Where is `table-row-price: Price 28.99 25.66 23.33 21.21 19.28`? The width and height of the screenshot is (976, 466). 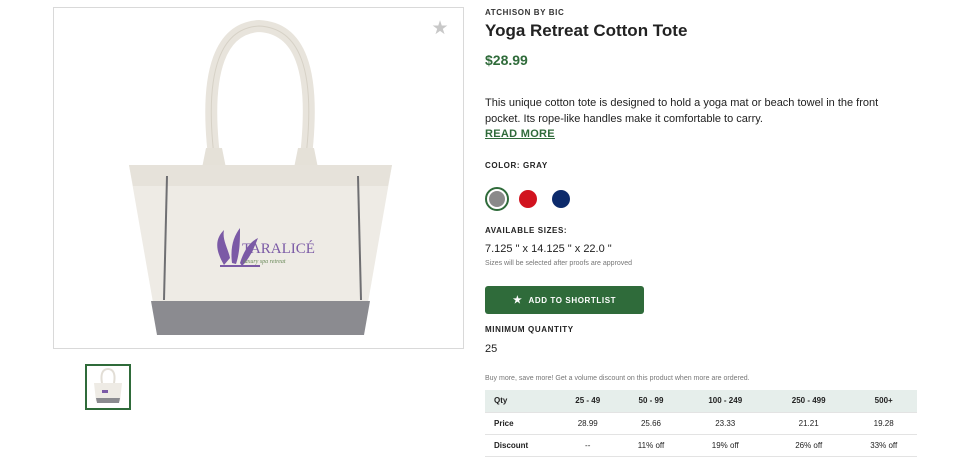
table-row-price: Price 28.99 25.66 23.33 21.21 19.28 is located at coordinates (701, 423).